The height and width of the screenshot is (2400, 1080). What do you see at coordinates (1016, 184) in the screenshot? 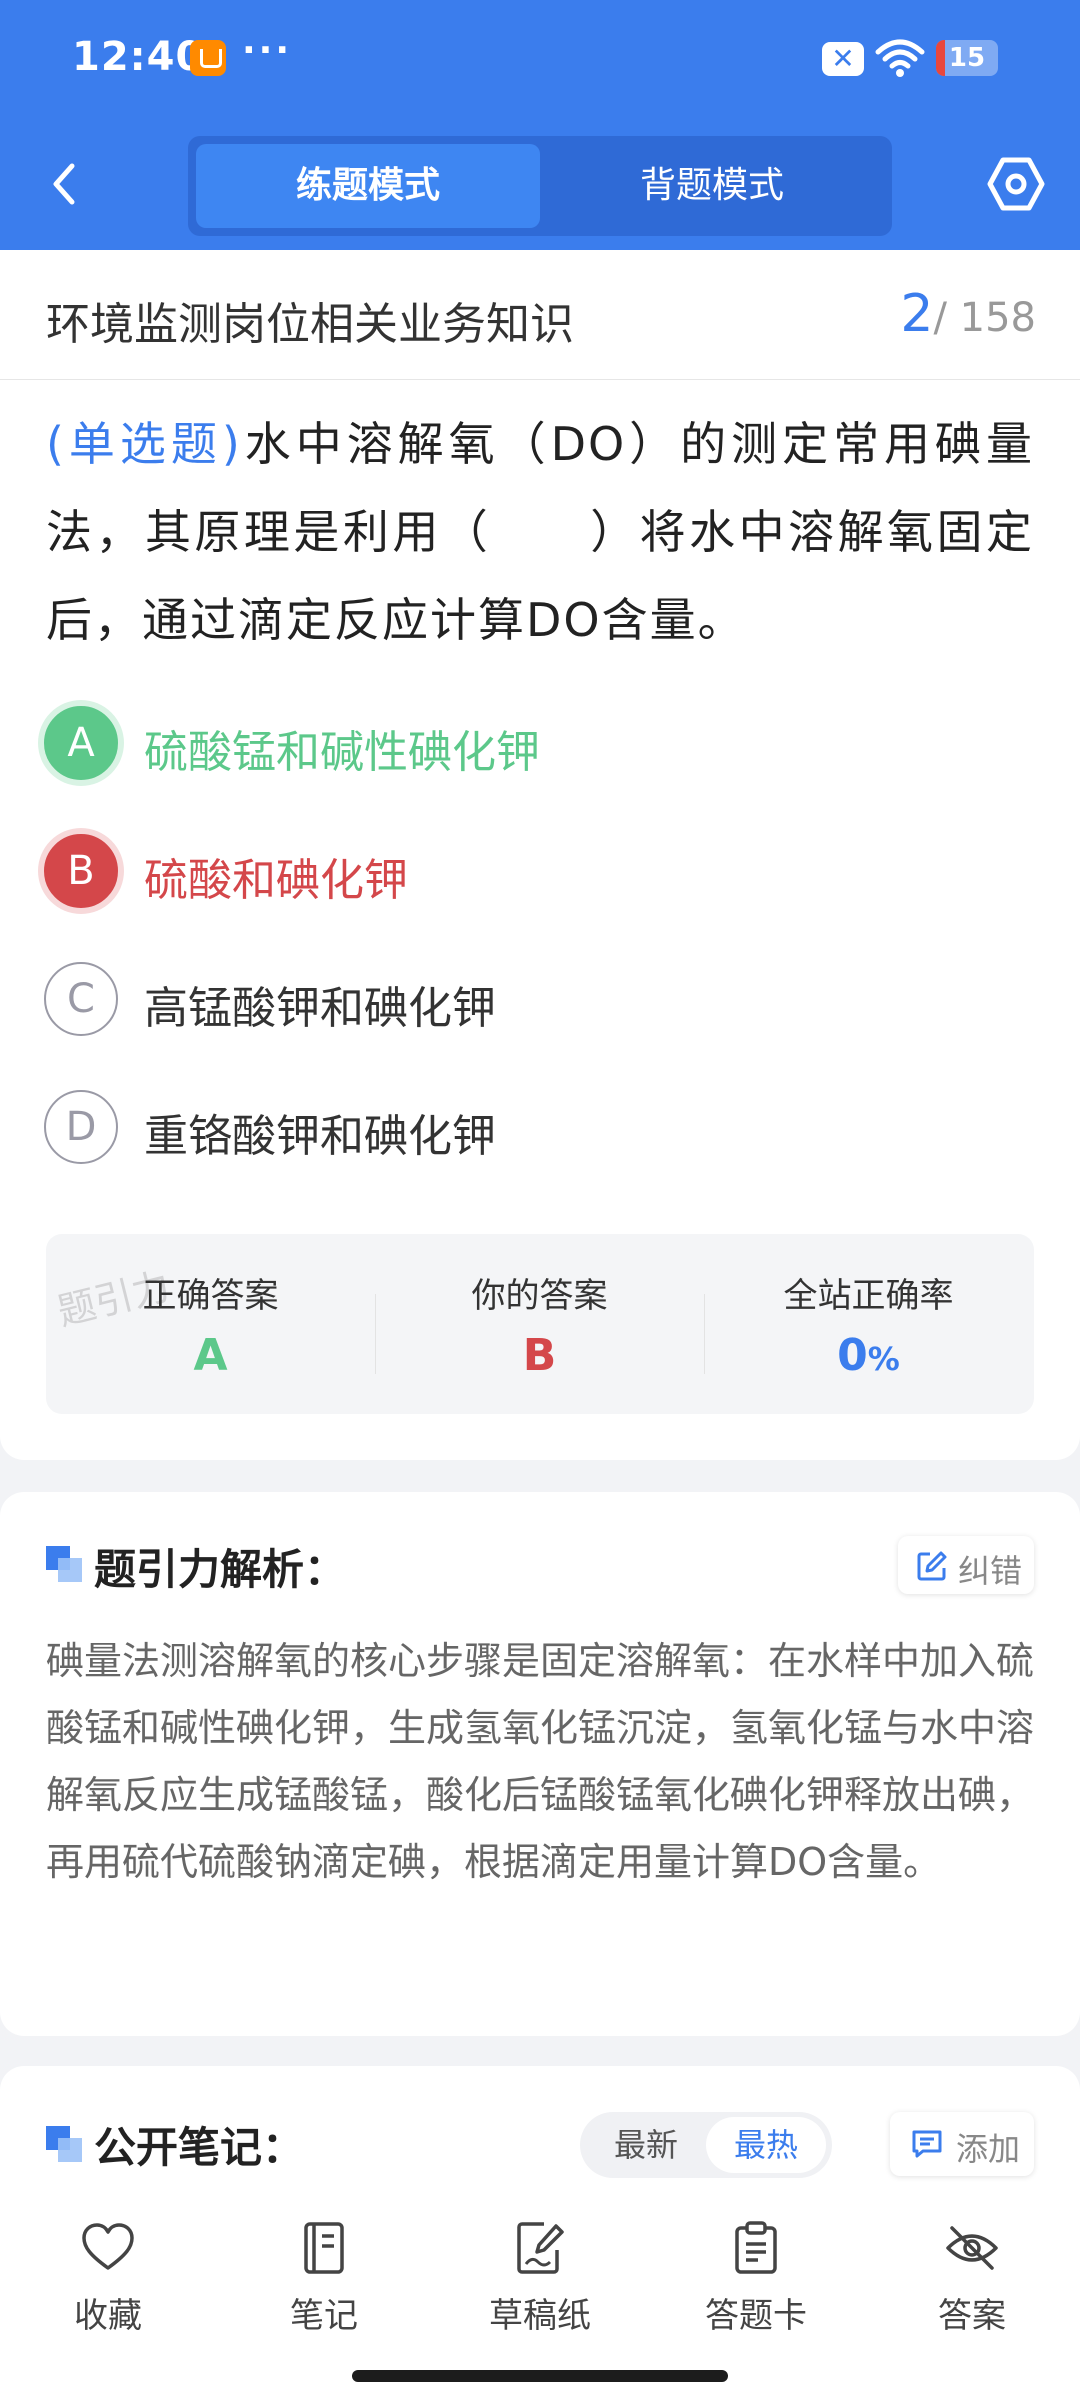
I see `settings-hexagon-icon` at bounding box center [1016, 184].